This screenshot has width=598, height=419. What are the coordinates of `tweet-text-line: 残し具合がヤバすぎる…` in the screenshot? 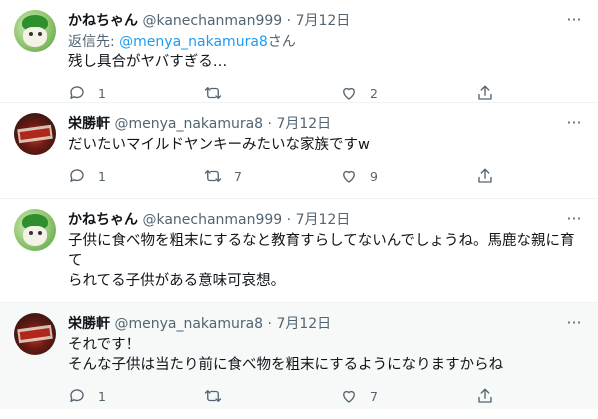 It's located at (148, 62).